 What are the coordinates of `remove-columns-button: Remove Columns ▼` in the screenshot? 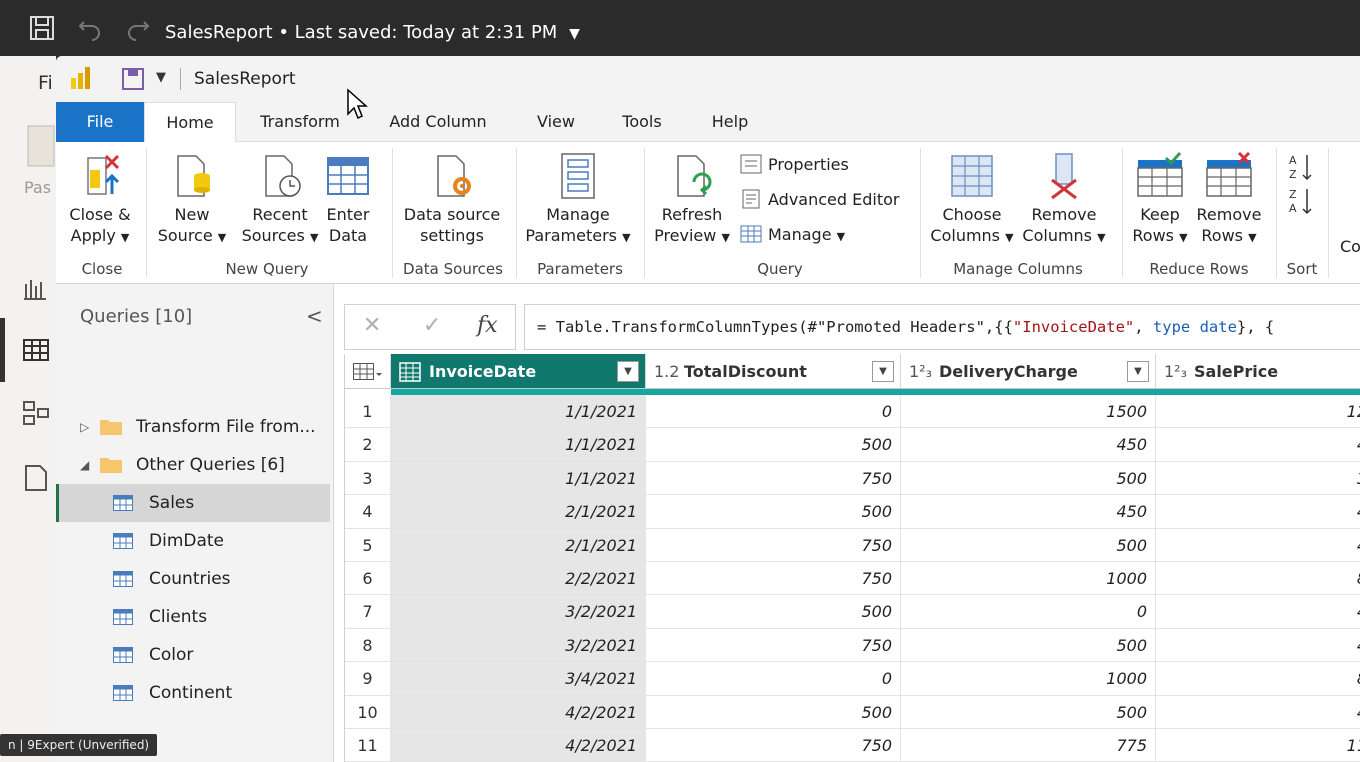 It's located at (1064, 200).